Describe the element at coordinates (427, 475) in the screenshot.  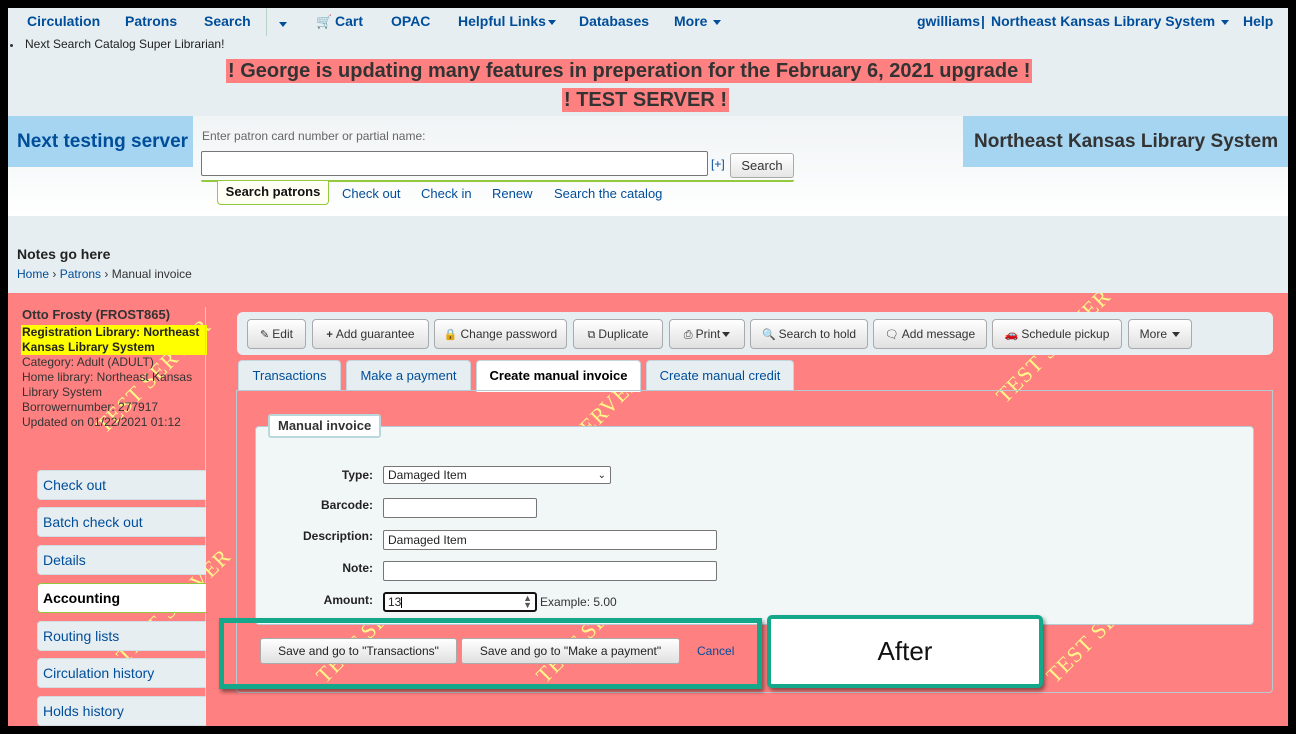
I see `type-selected-value: Damaged Item` at that location.